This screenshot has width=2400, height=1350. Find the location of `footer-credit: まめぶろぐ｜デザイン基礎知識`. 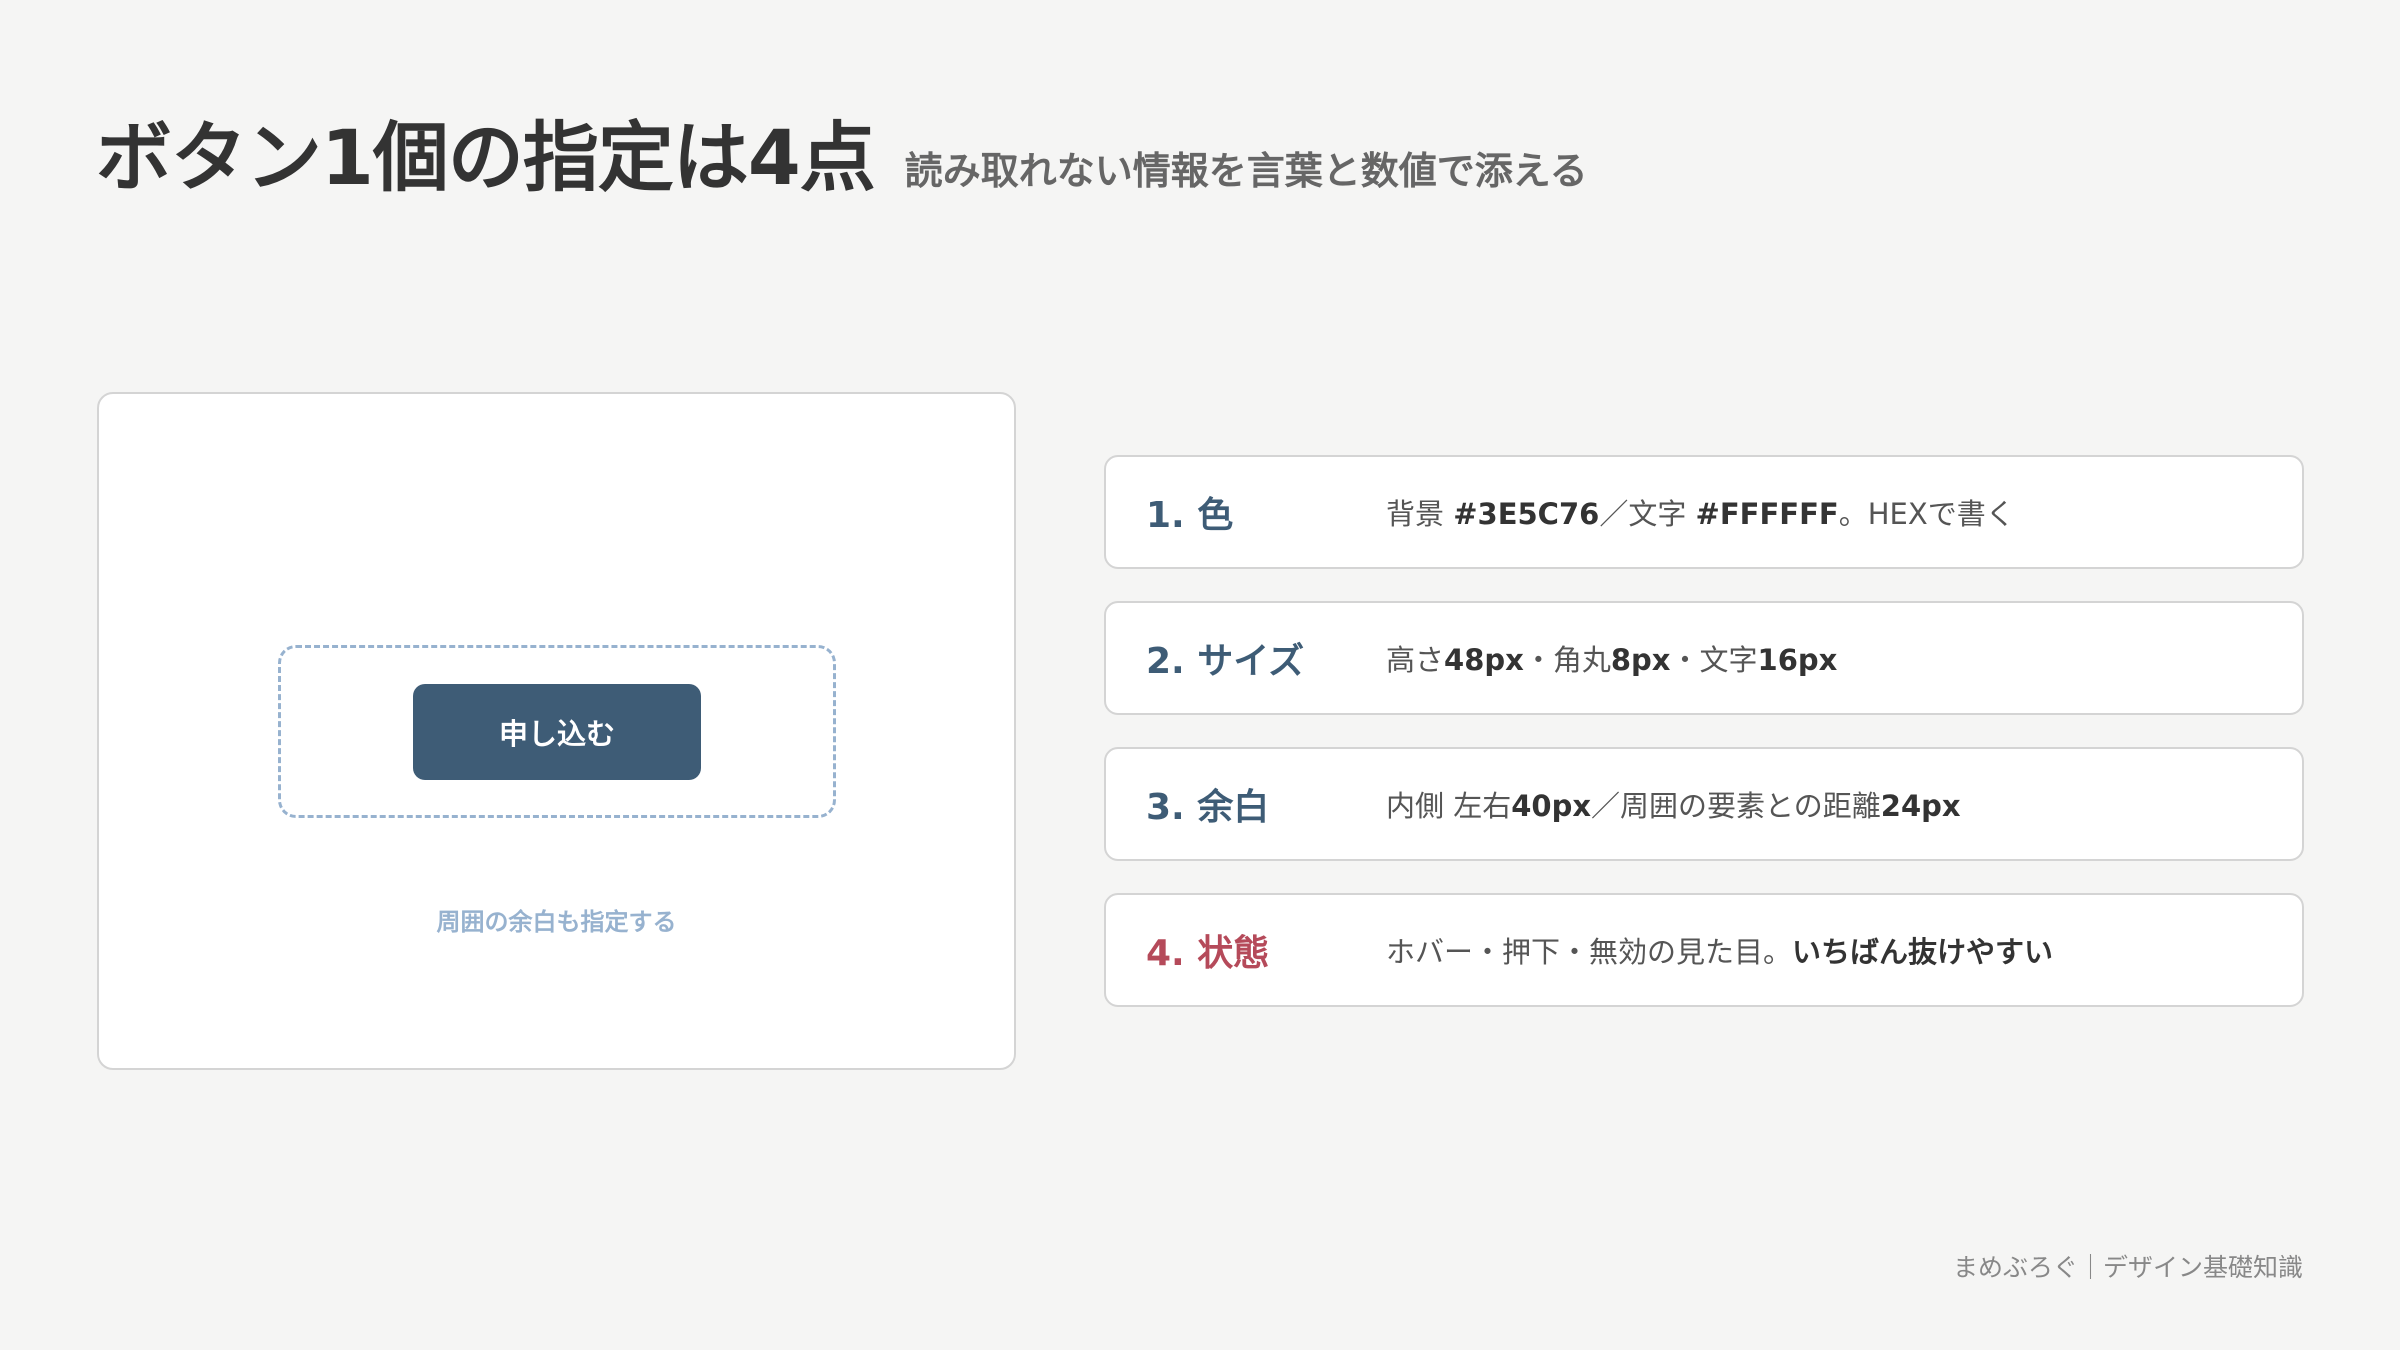

footer-credit: まめぶろぐ｜デザイン基礎知識 is located at coordinates (2127, 1267).